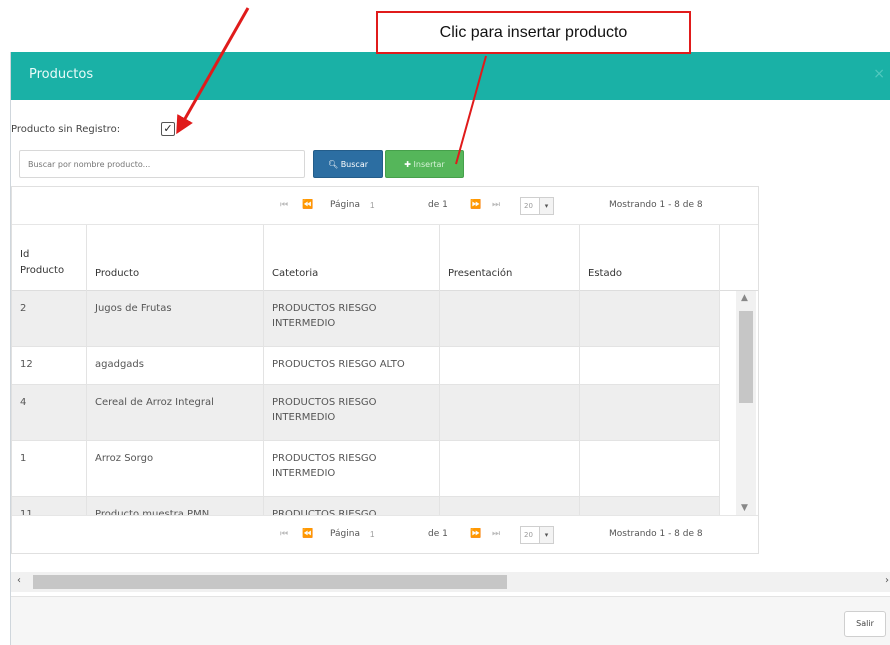  What do you see at coordinates (471, 110) in the screenshot?
I see `arrow-to-insertar` at bounding box center [471, 110].